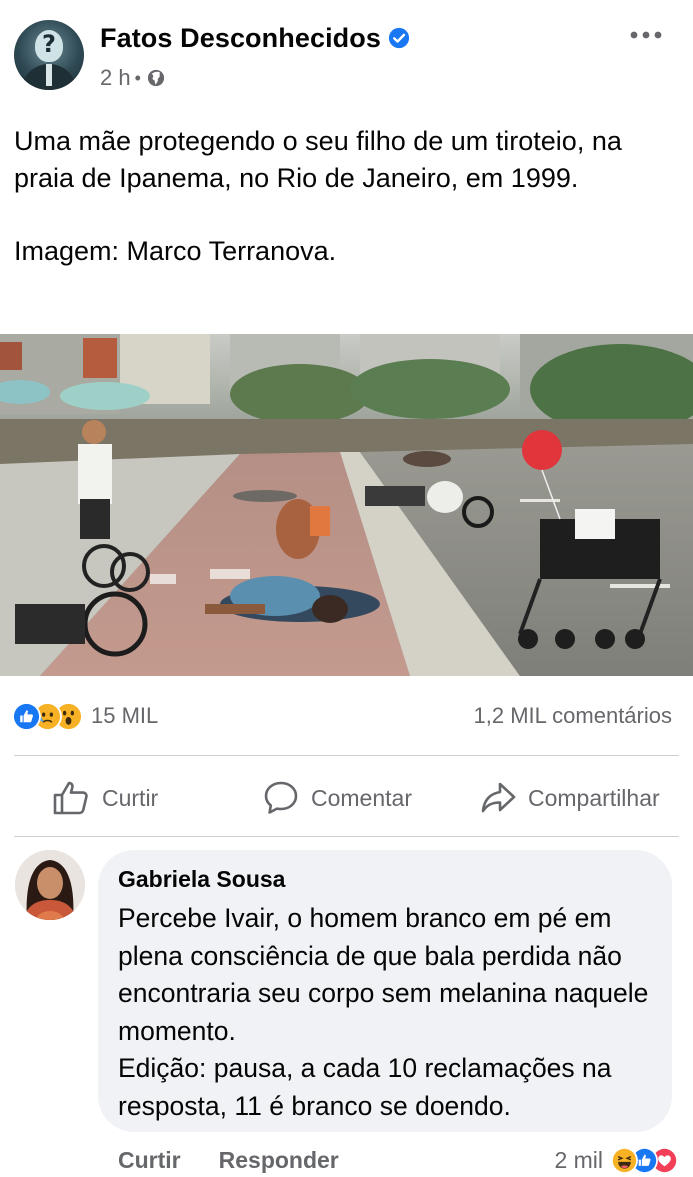 This screenshot has width=693, height=1177. Describe the element at coordinates (624, 1160) in the screenshot. I see `haha-reaction-icon` at that location.